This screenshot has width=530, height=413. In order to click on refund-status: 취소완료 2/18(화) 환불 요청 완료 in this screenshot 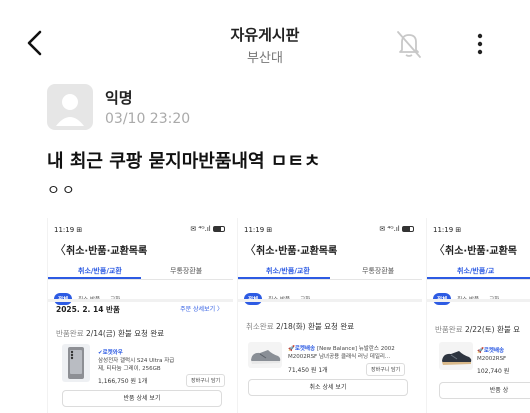, I will do `click(300, 326)`.